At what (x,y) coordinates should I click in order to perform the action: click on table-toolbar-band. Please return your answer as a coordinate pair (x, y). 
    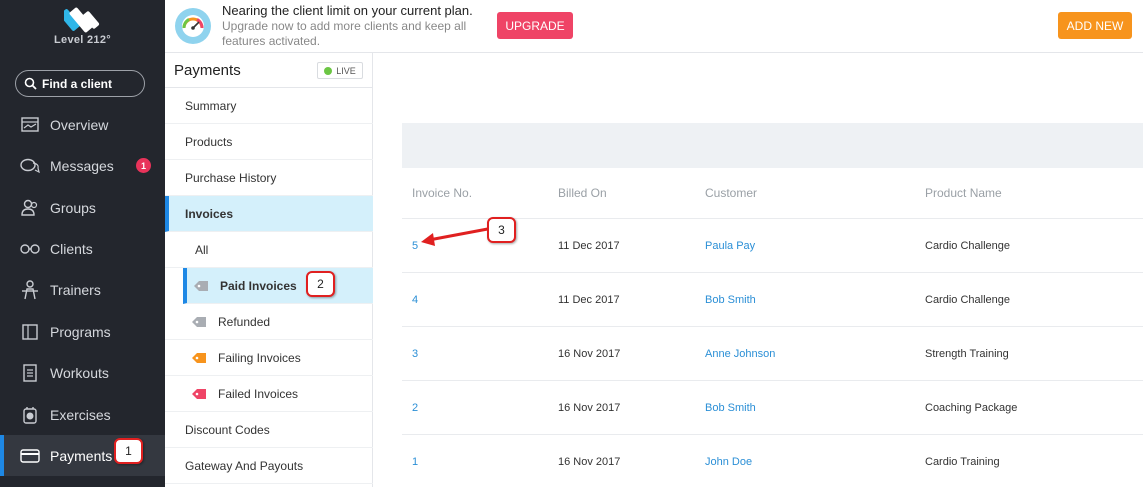
    Looking at the image, I should click on (772, 145).